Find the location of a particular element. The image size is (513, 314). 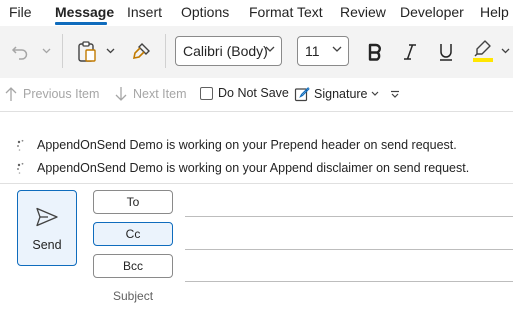

signature-label: Signature is located at coordinates (341, 94).